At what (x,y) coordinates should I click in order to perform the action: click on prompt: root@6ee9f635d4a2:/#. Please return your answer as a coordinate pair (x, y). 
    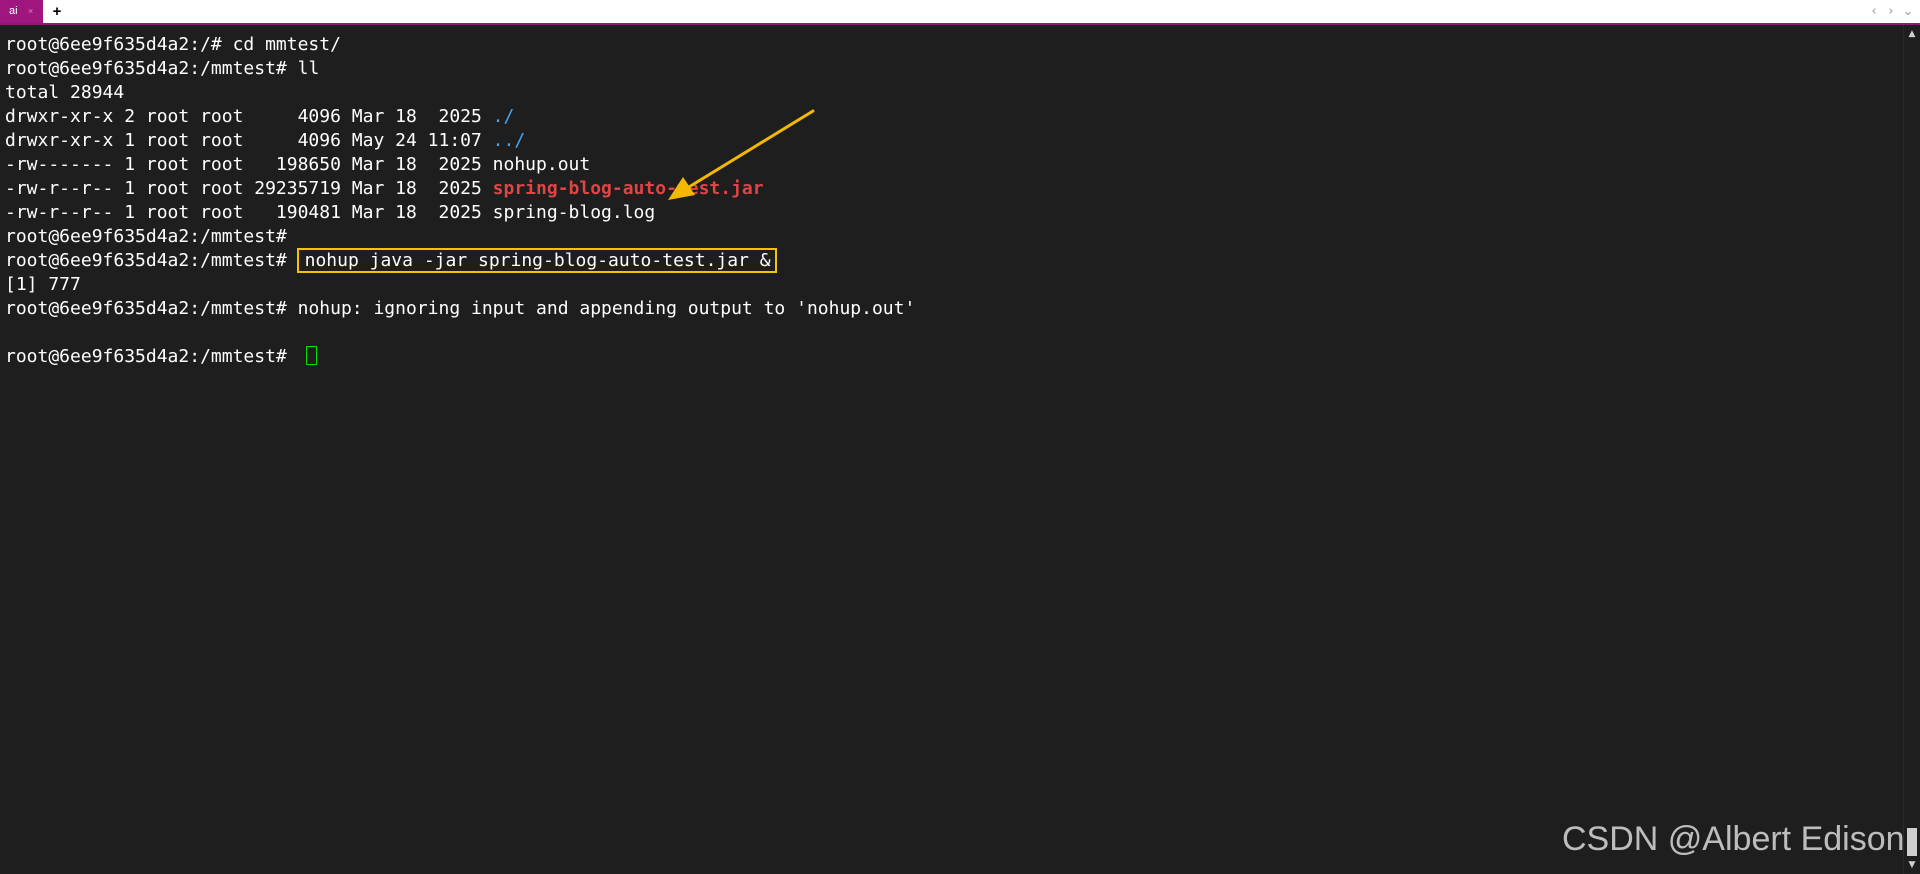
    Looking at the image, I should click on (119, 44).